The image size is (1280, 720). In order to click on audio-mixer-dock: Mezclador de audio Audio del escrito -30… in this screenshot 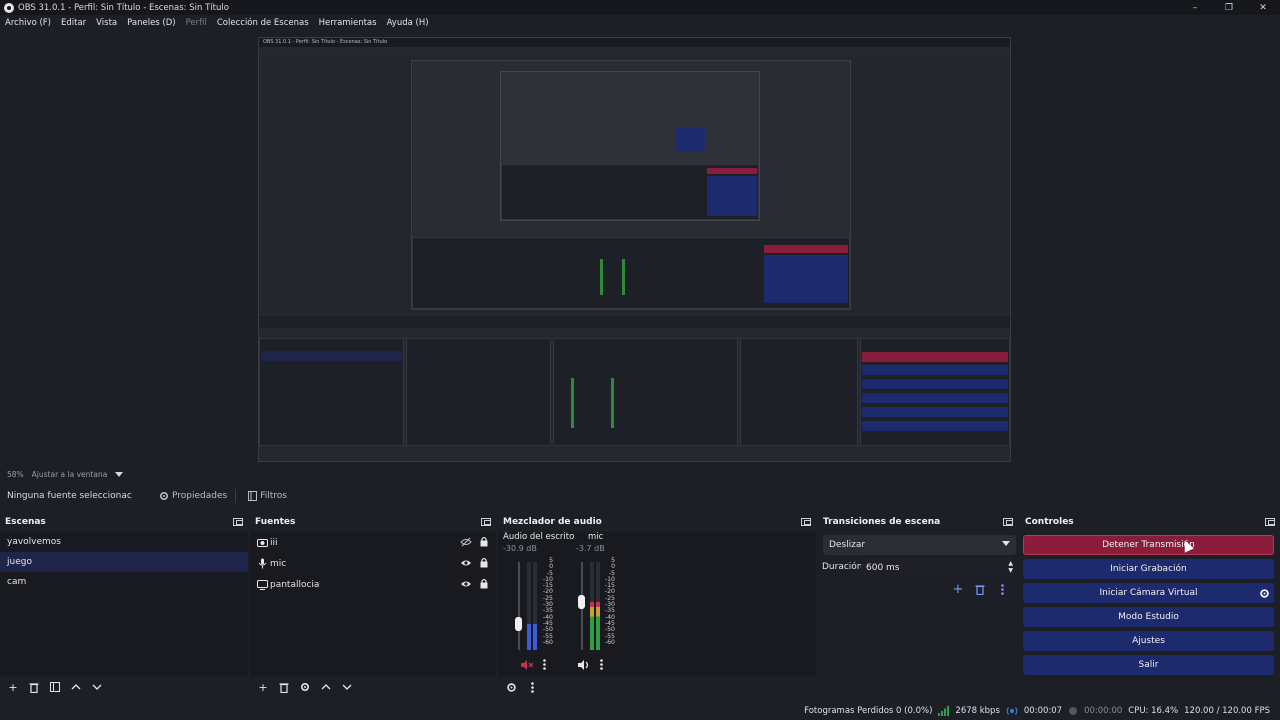, I will do `click(657, 606)`.